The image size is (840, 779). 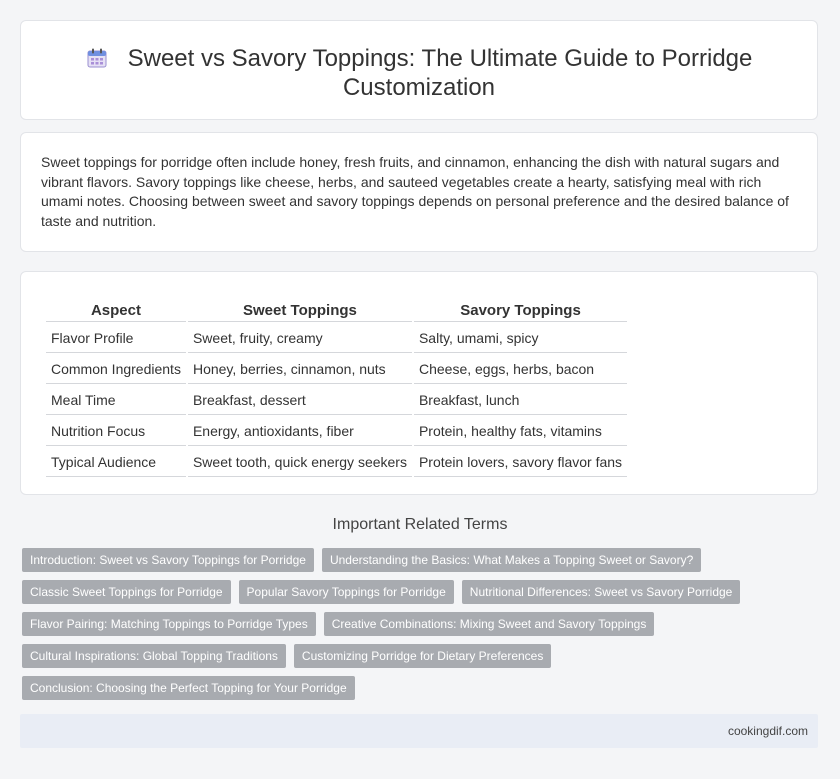 What do you see at coordinates (299, 462) in the screenshot?
I see `table-cell: Sweet tooth, quick energy seekers` at bounding box center [299, 462].